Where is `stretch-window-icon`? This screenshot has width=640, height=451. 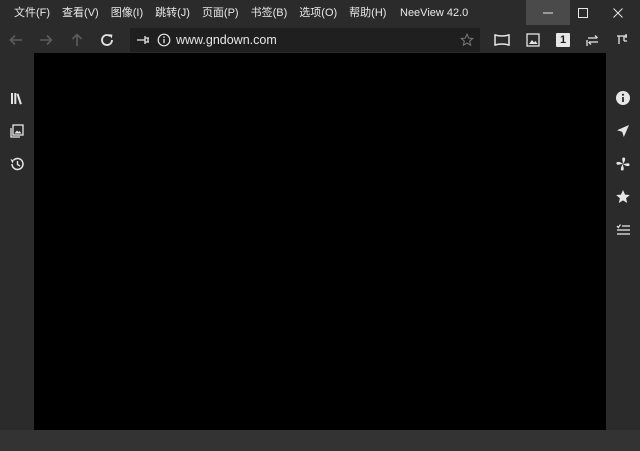
stretch-window-icon is located at coordinates (502, 40).